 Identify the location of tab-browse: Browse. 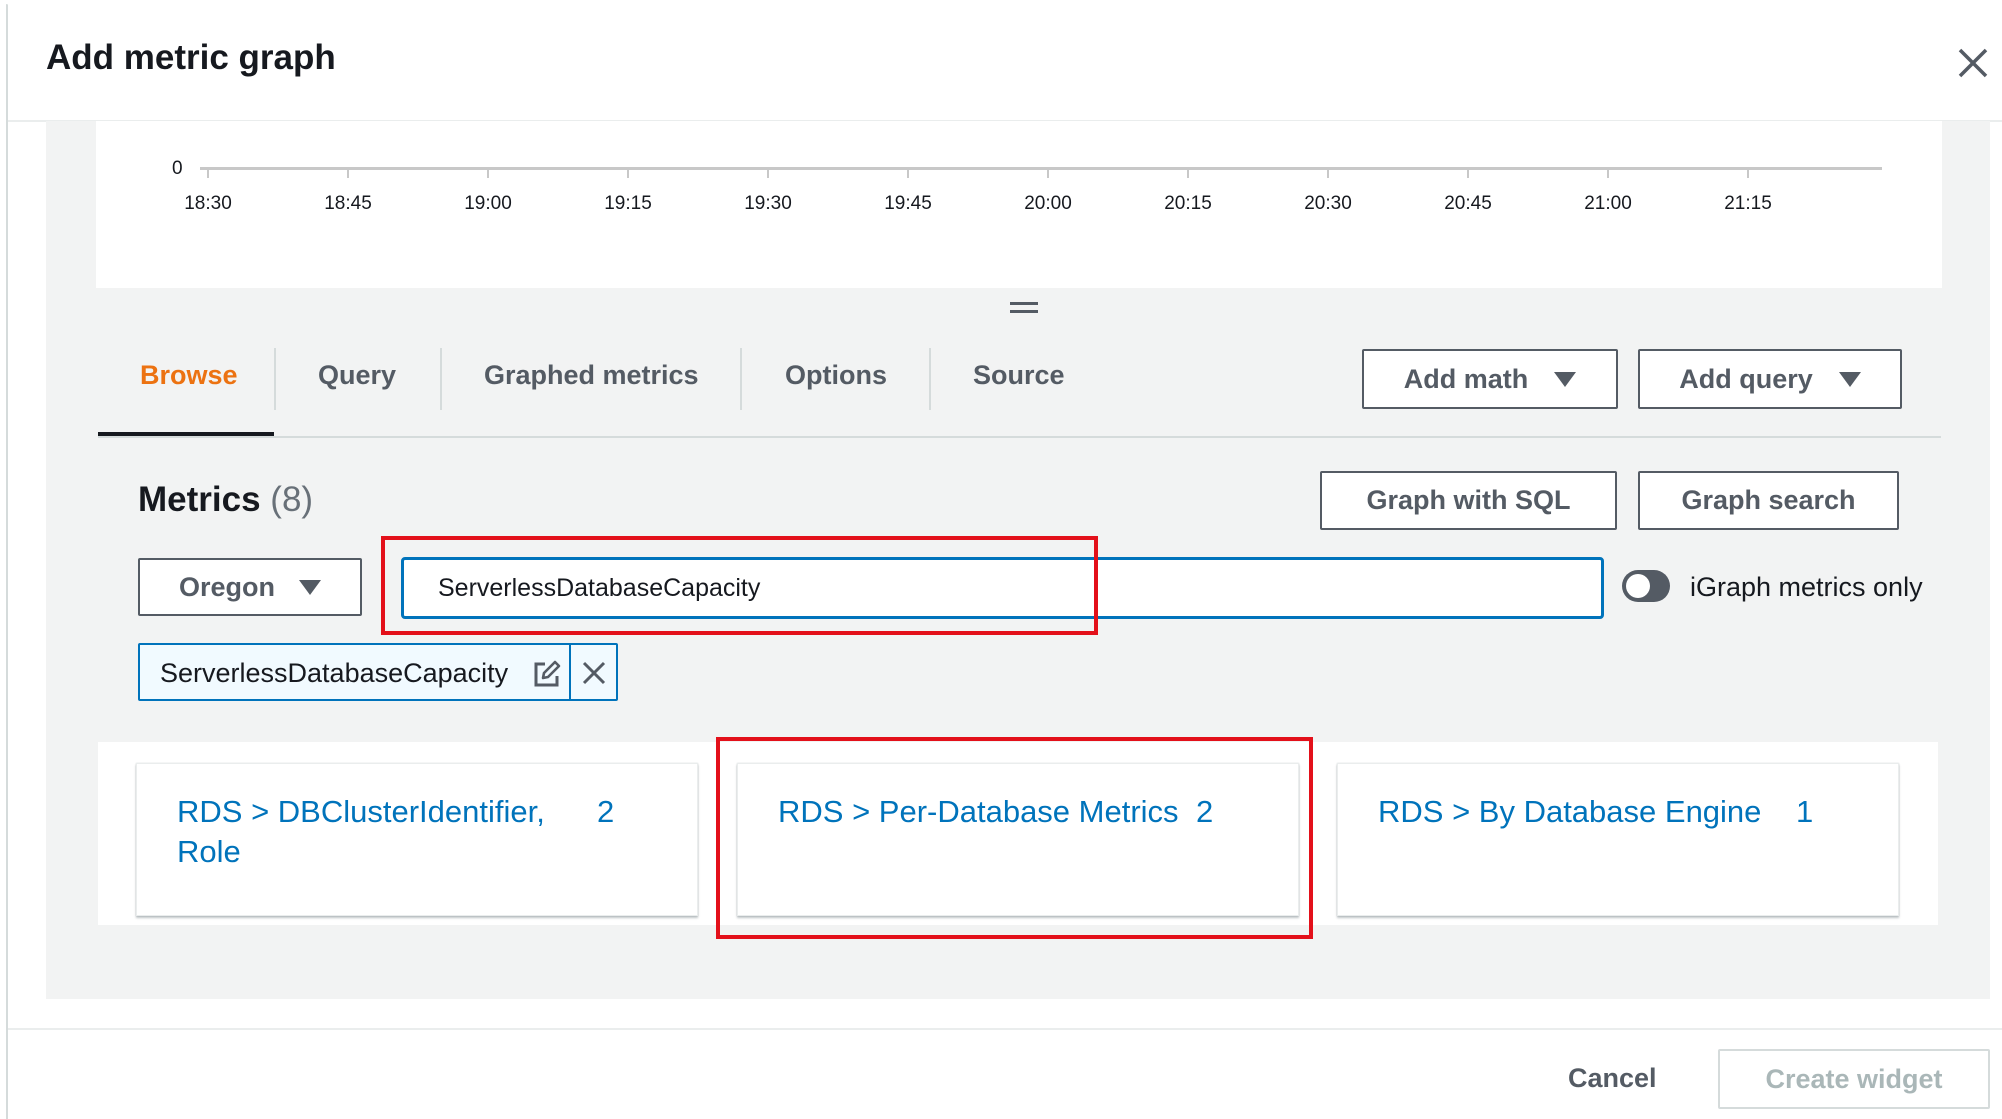
(189, 375).